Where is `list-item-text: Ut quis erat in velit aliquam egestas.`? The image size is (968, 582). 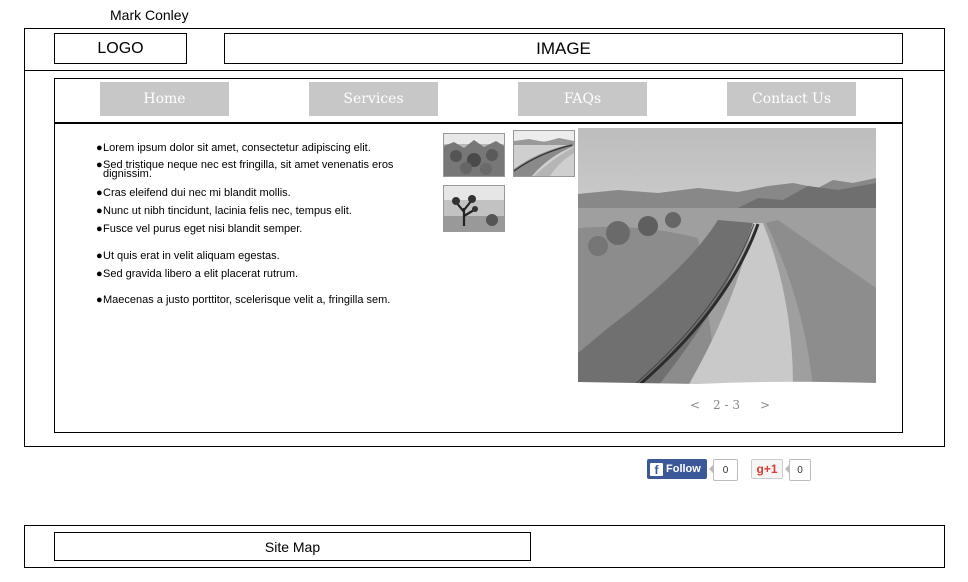
list-item-text: Ut quis erat in velit aliquam egestas. is located at coordinates (191, 256).